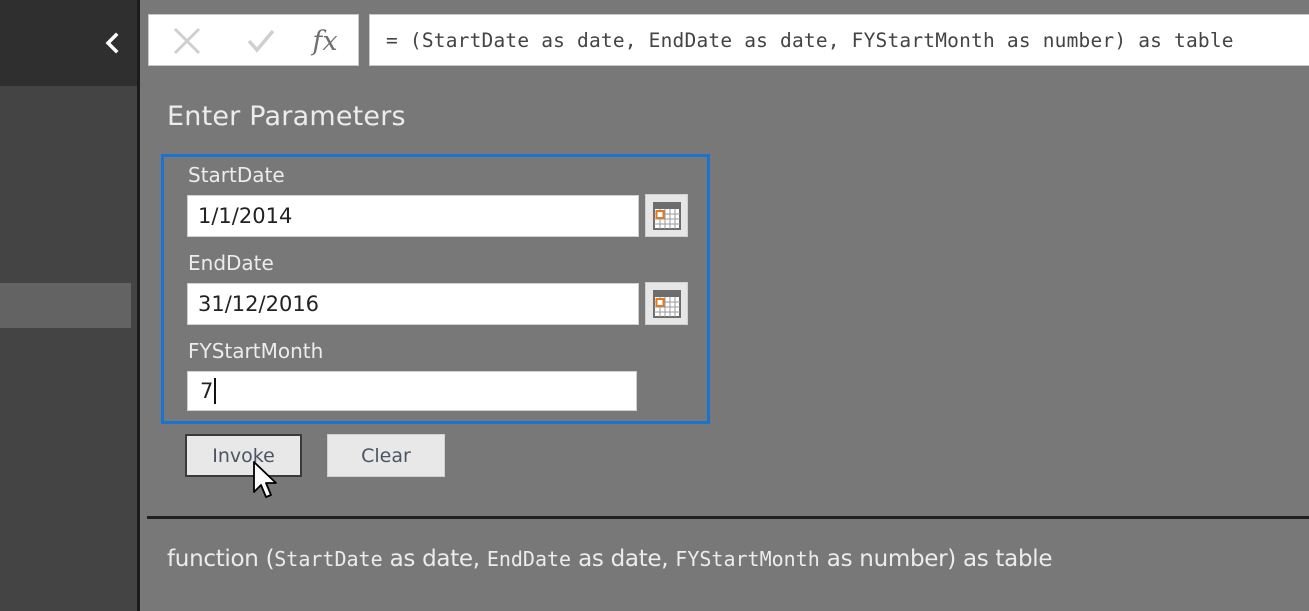 This screenshot has width=1309, height=611. Describe the element at coordinates (236, 175) in the screenshot. I see `start-date-label: StartDate` at that location.